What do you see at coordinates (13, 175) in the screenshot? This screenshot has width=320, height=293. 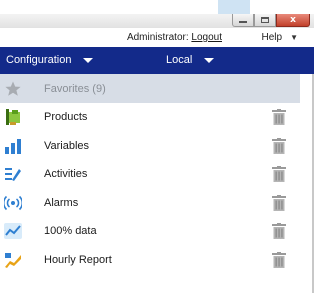 I see `activities-icon` at bounding box center [13, 175].